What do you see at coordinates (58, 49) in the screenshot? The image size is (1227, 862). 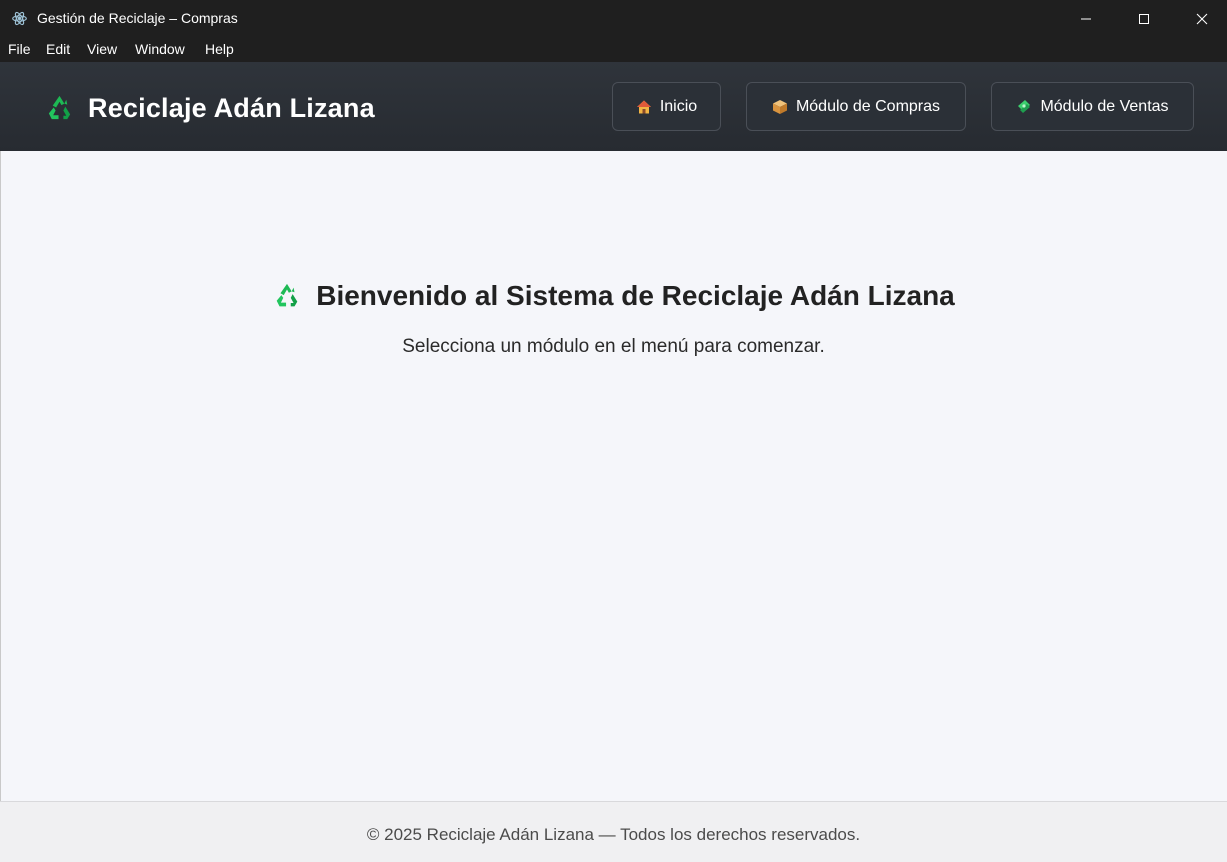 I see `menu-edit: Edit` at bounding box center [58, 49].